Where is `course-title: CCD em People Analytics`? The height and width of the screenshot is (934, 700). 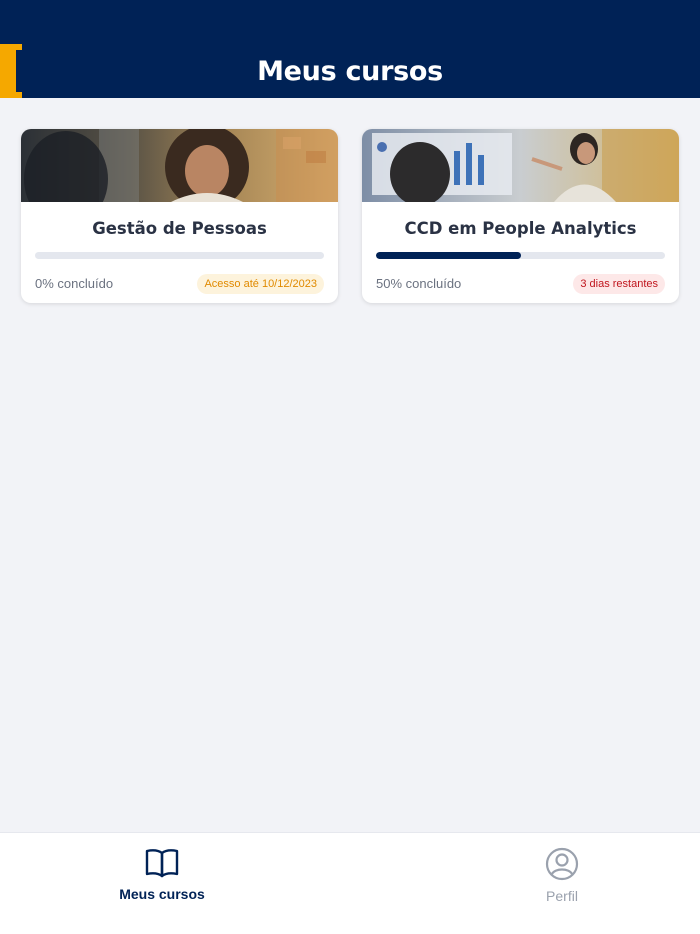 course-title: CCD em People Analytics is located at coordinates (520, 228).